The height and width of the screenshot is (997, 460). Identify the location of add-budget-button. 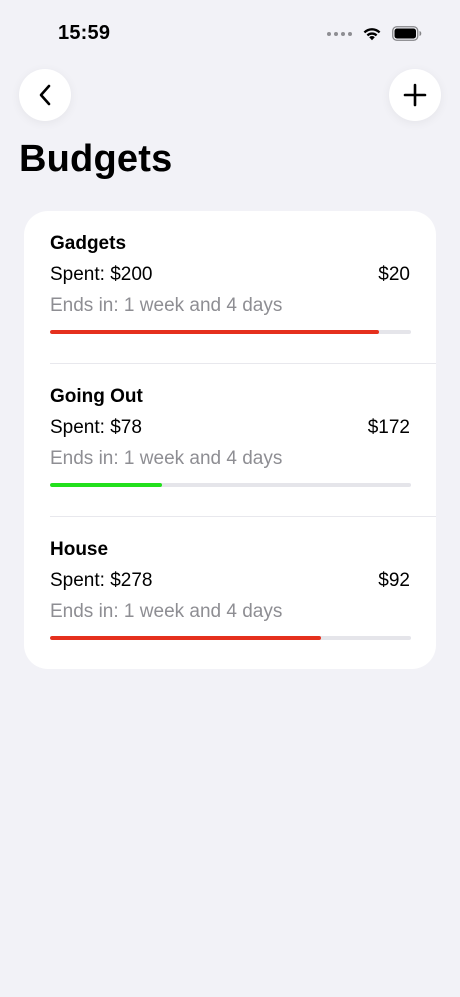
(415, 95).